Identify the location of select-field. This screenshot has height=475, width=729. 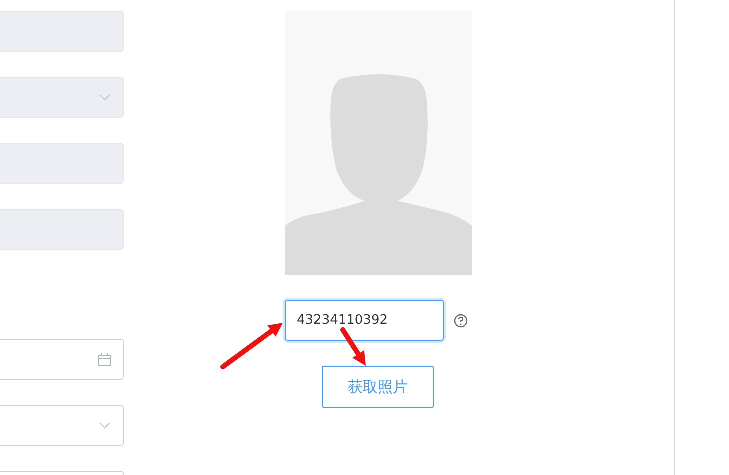
(62, 425).